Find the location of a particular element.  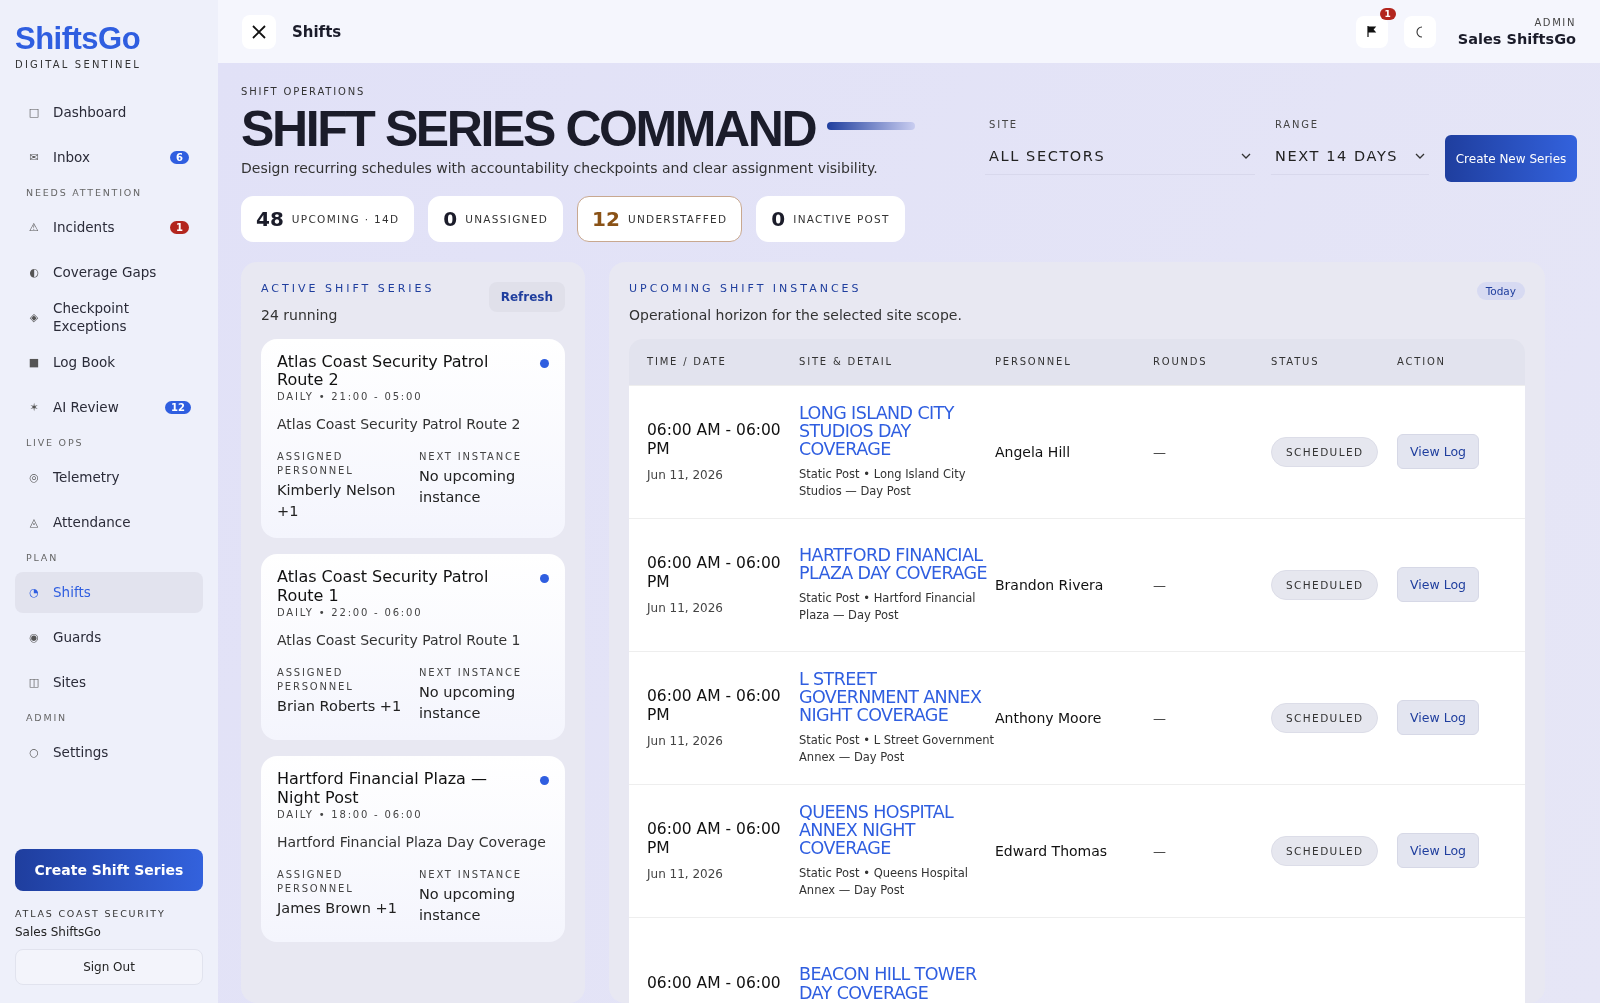

stat-value: 0 is located at coordinates (778, 218).